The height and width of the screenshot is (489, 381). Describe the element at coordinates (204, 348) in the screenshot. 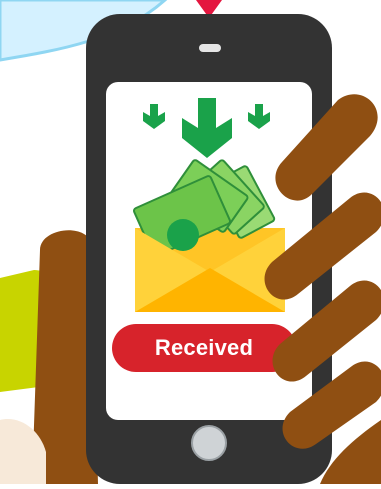

I see `status-pill` at that location.